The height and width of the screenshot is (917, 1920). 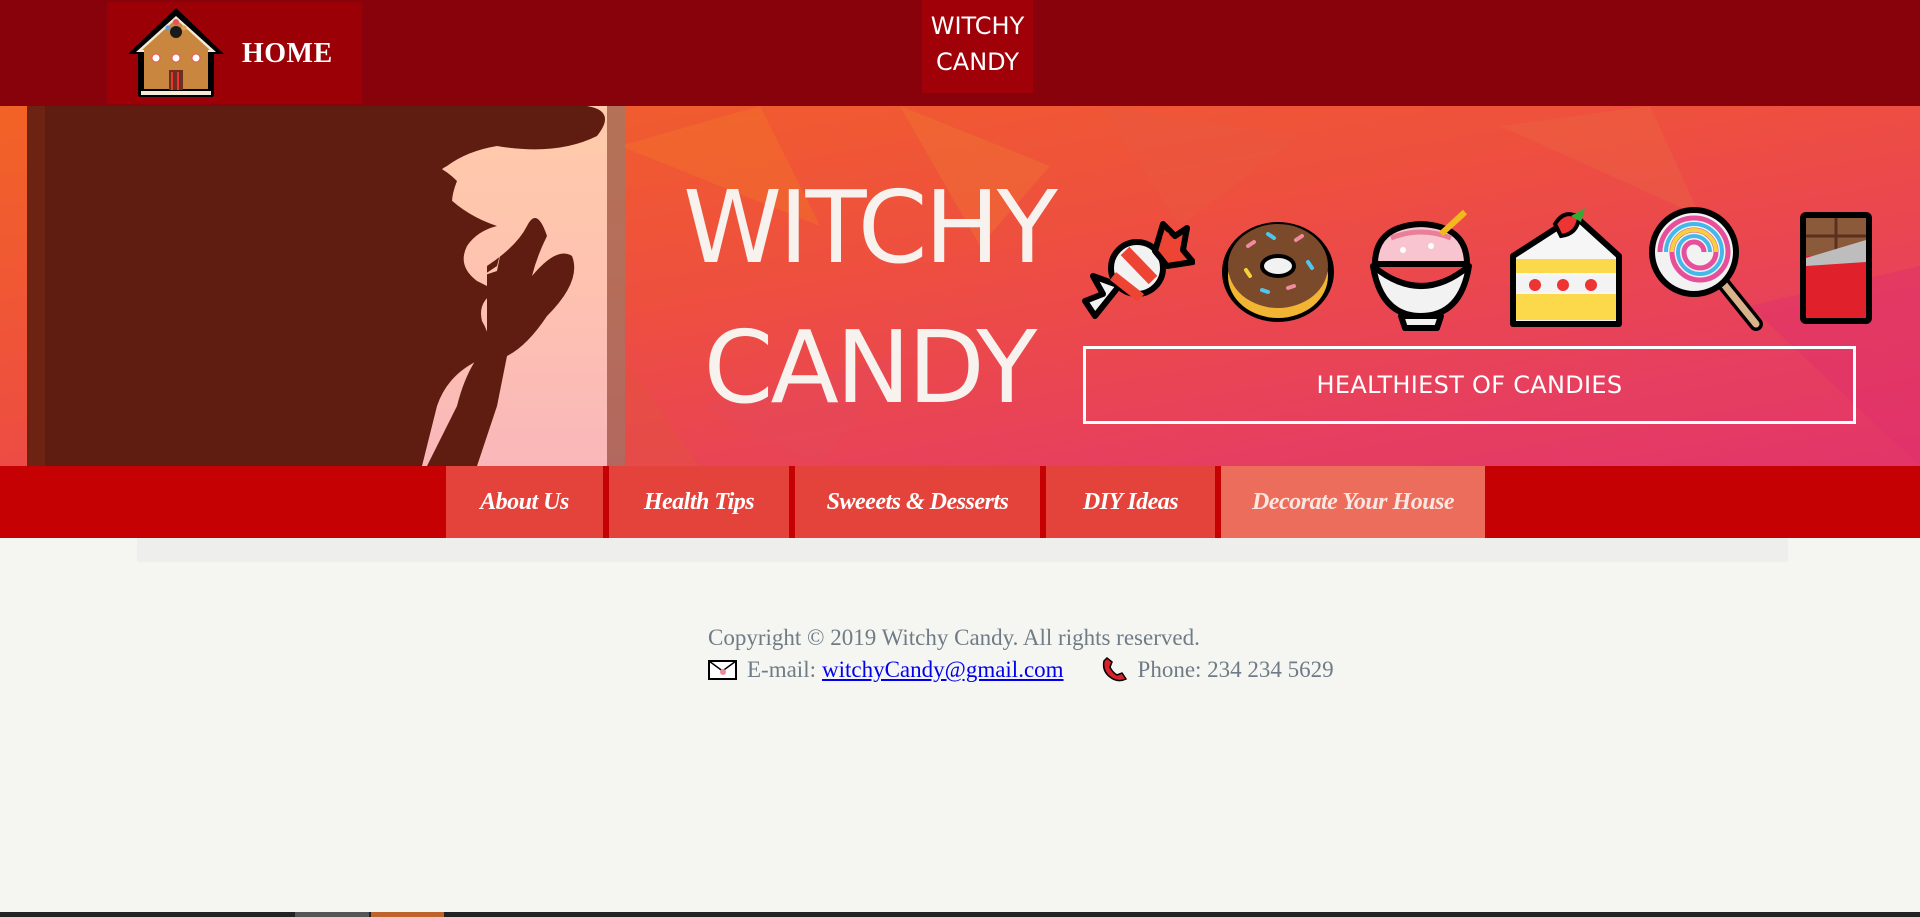 I want to click on email-link: witchyCandy@gmail.com, so click(x=943, y=670).